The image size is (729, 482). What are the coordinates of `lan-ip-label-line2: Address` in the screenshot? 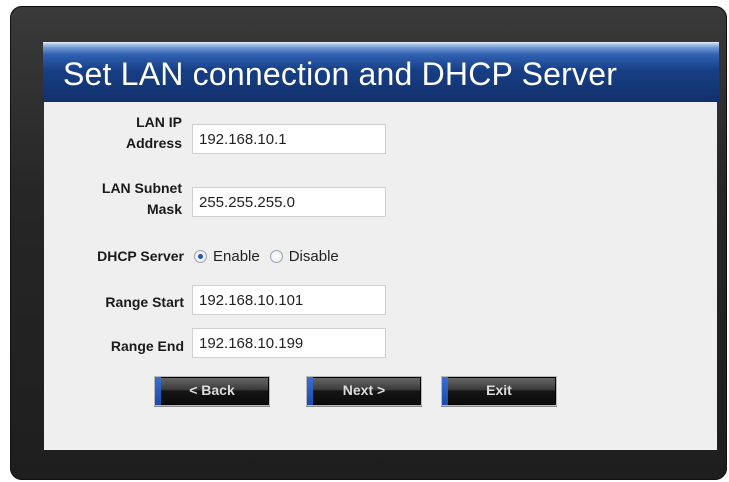 It's located at (153, 143).